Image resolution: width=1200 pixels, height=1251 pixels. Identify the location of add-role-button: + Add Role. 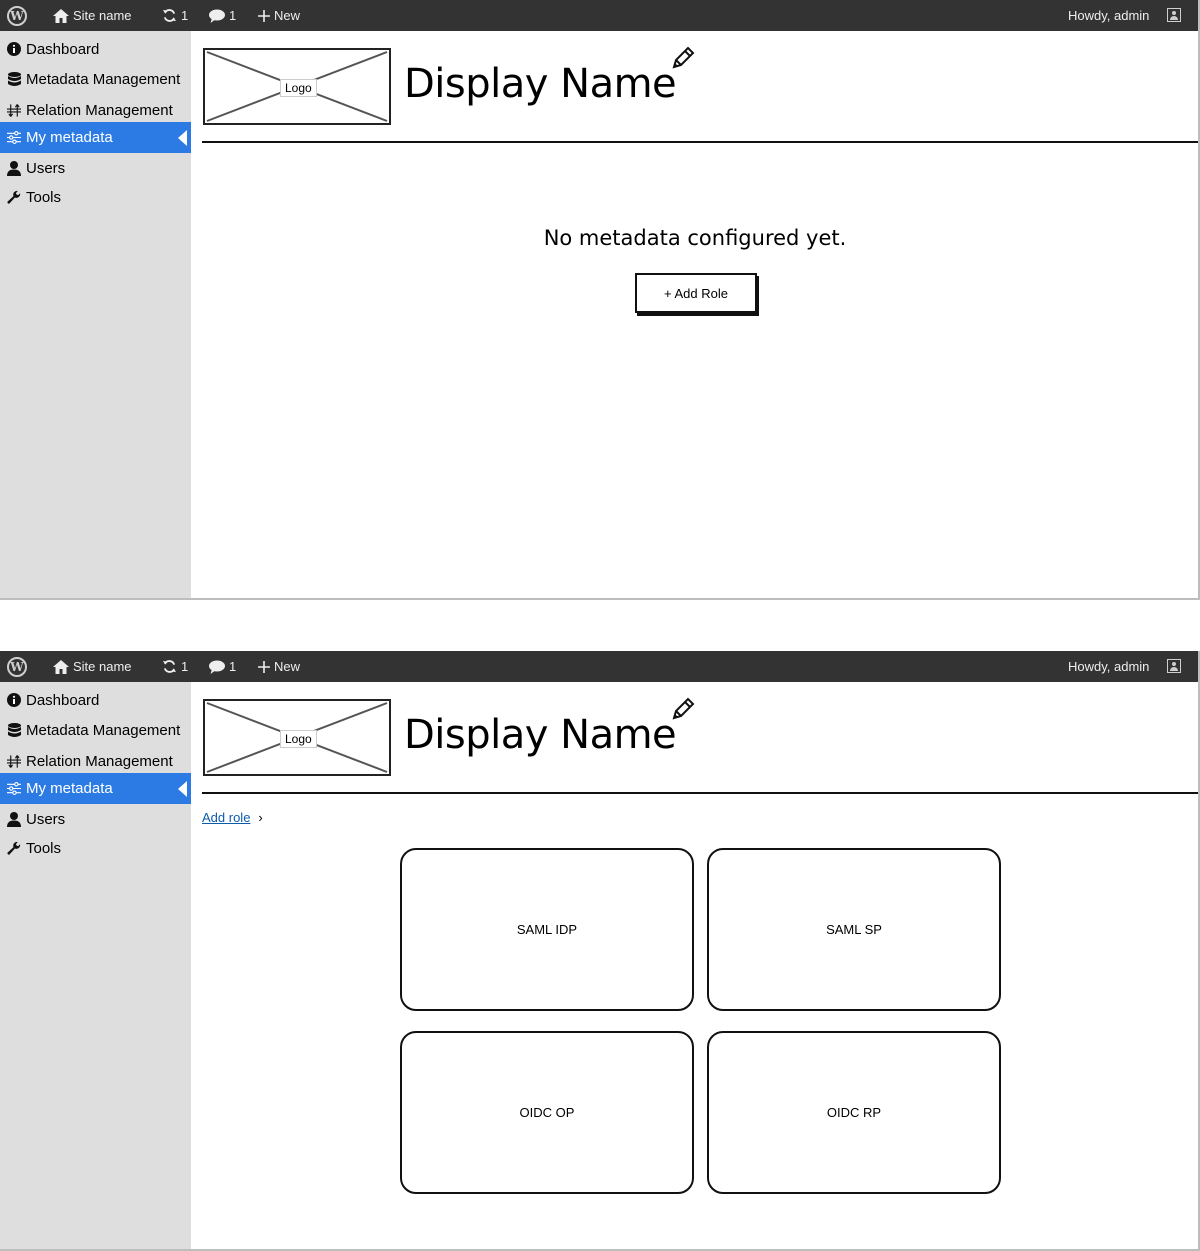
(696, 293).